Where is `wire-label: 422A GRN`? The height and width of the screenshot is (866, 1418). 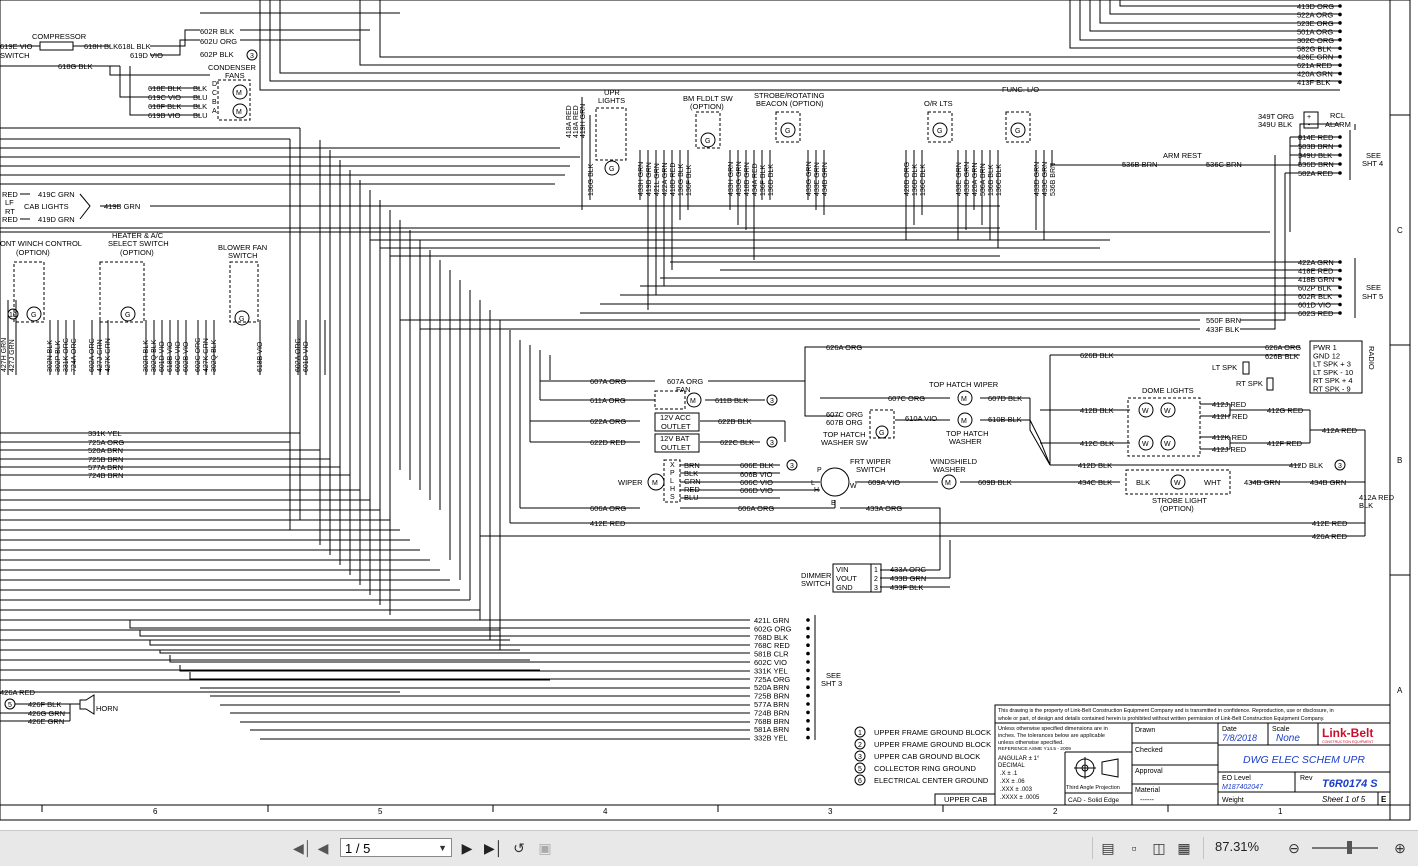 wire-label: 422A GRN is located at coordinates (665, 179).